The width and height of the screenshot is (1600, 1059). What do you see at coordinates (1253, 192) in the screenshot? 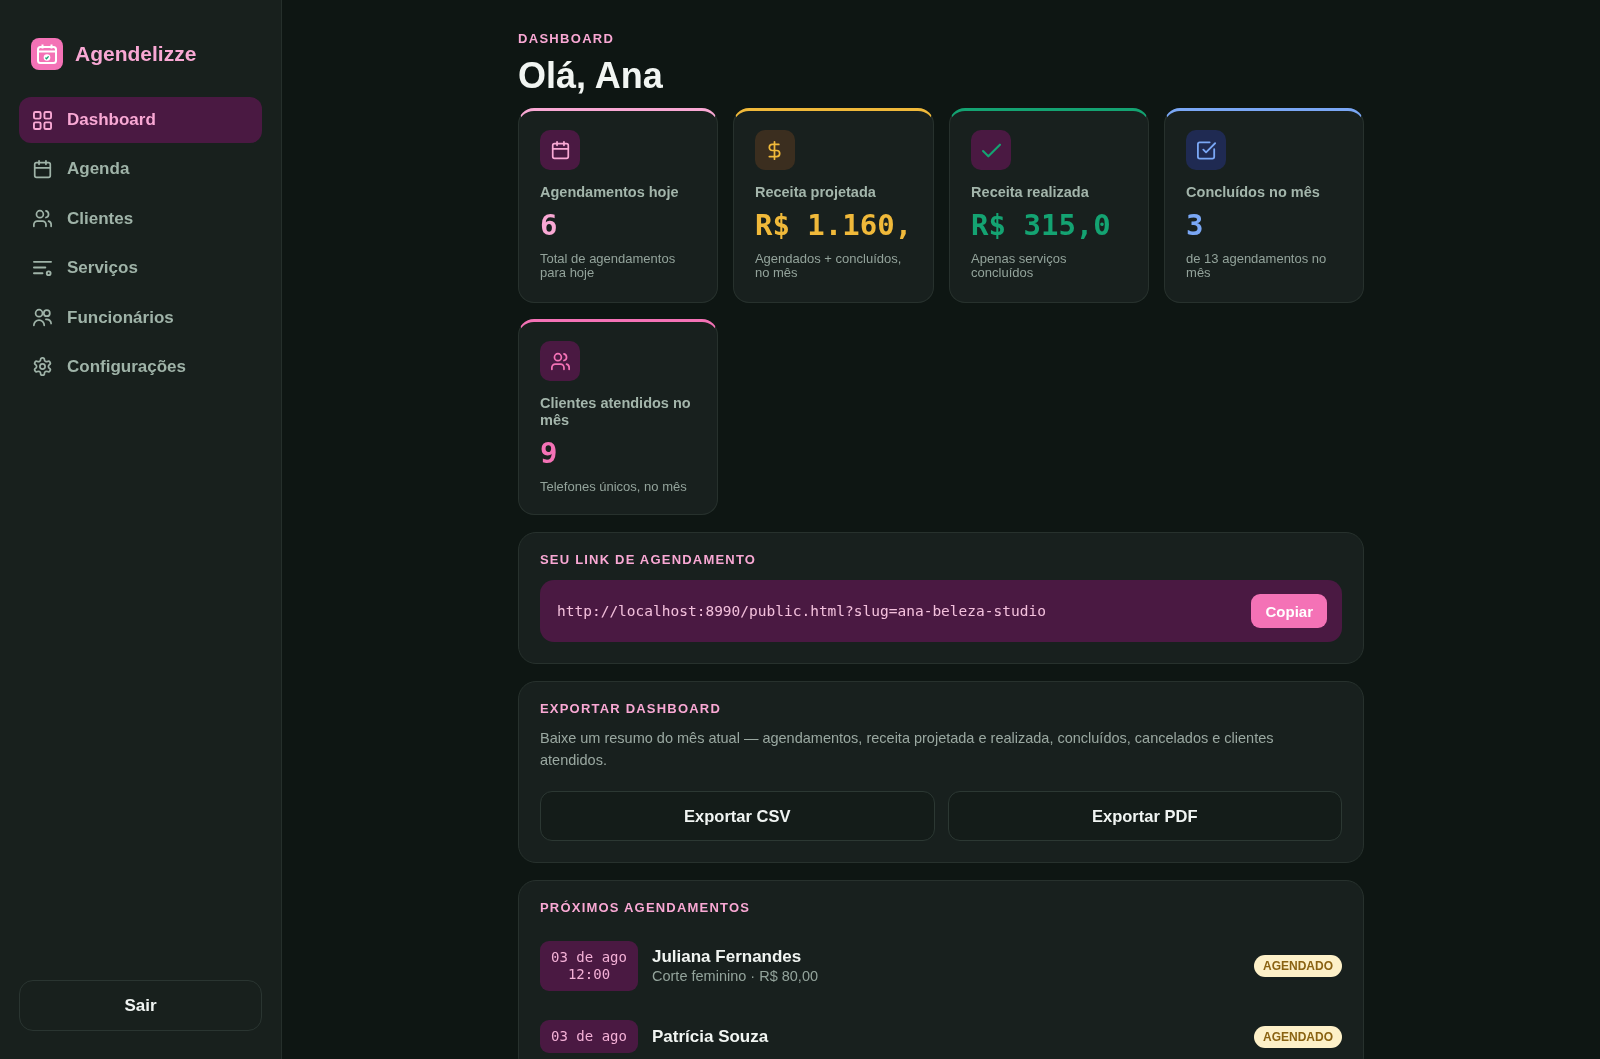
I see `stat-label: Concluídos no mês` at bounding box center [1253, 192].